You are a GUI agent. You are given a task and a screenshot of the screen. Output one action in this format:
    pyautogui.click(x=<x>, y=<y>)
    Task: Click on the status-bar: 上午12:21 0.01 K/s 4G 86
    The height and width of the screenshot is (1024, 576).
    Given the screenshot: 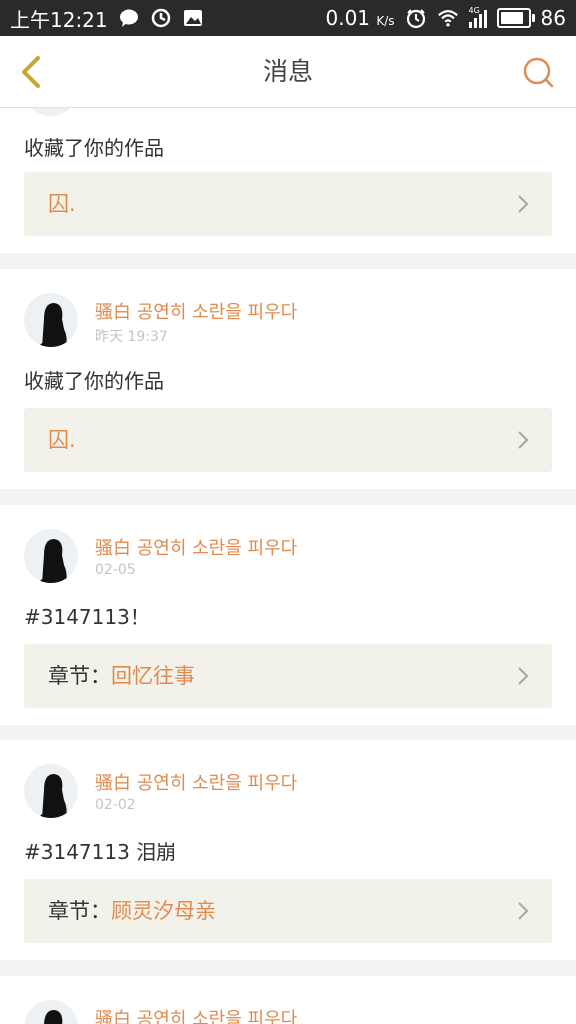 What is the action you would take?
    pyautogui.click(x=288, y=18)
    